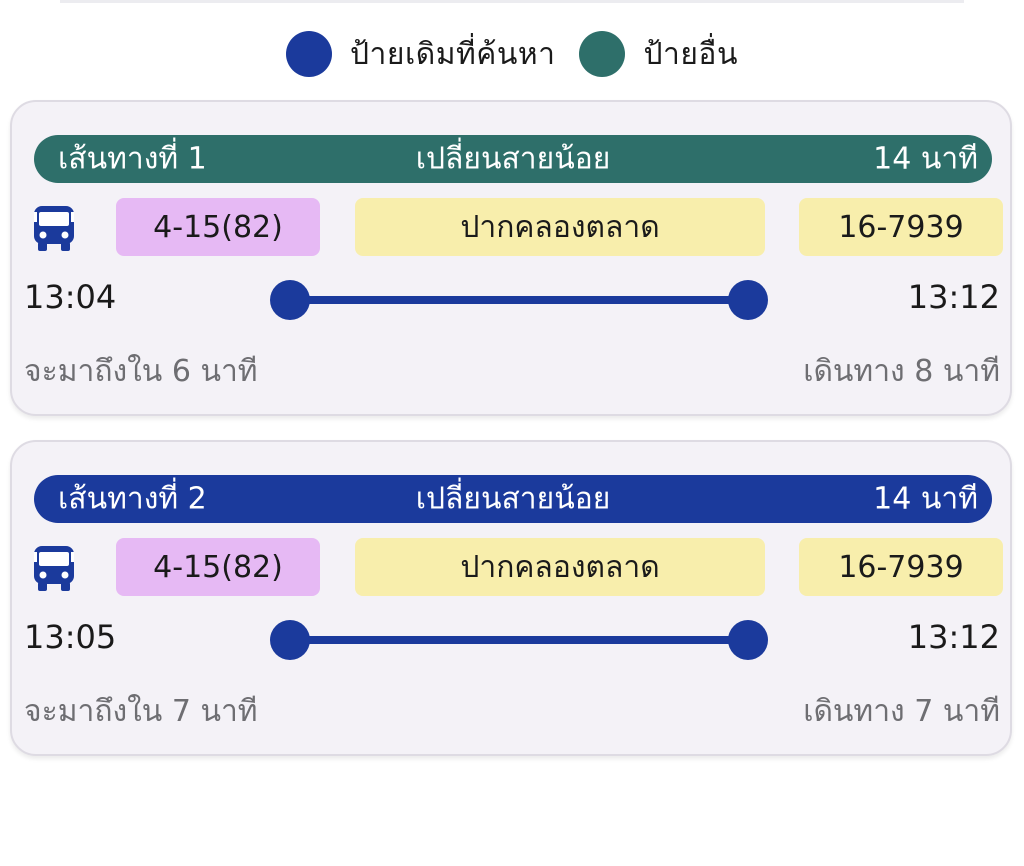  What do you see at coordinates (309, 54) in the screenshot?
I see `original-stop-dot-icon` at bounding box center [309, 54].